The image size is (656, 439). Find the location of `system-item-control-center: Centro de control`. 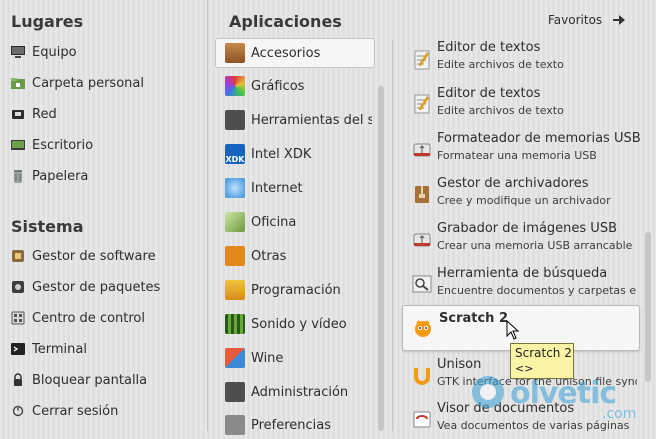

system-item-control-center: Centro de control is located at coordinates (77, 318).